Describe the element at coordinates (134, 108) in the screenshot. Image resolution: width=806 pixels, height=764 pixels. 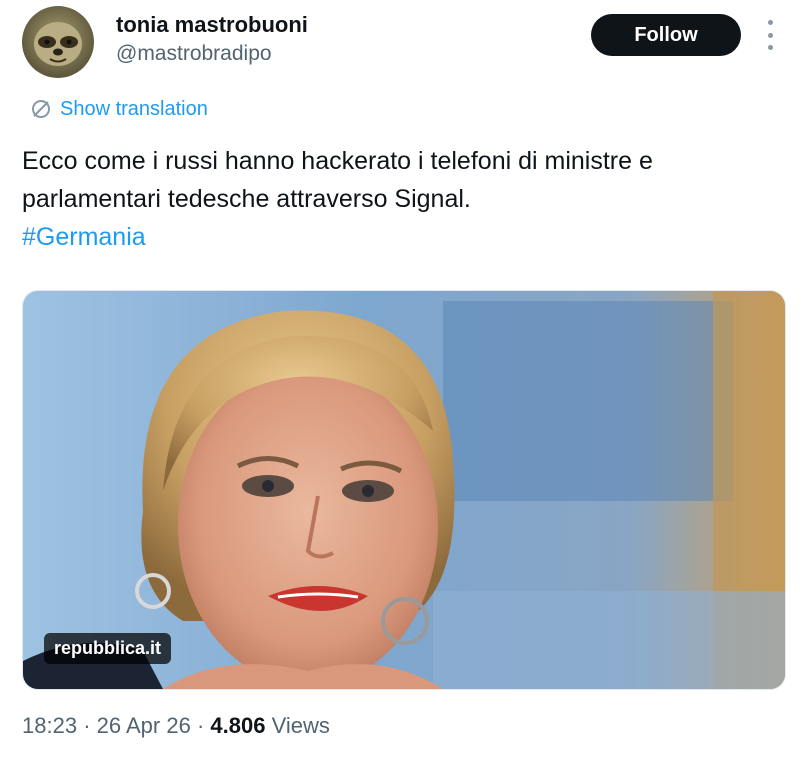
I see `show-translation-label: Show translation` at that location.